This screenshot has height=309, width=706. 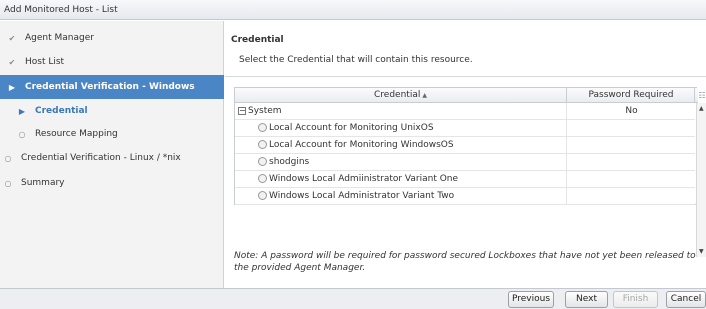 I want to click on substep-credential: ▶ Credential, so click(x=112, y=111).